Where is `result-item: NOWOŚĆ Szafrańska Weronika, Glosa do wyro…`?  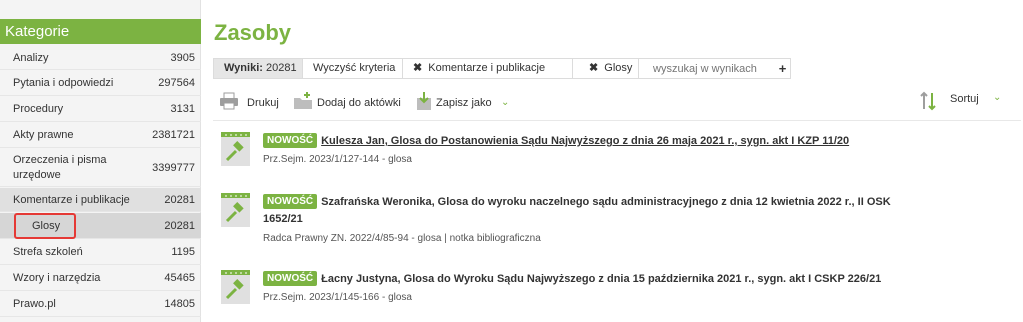
result-item: NOWOŚĆ Szafrańska Weronika, Glosa do wyro… is located at coordinates (611, 223).